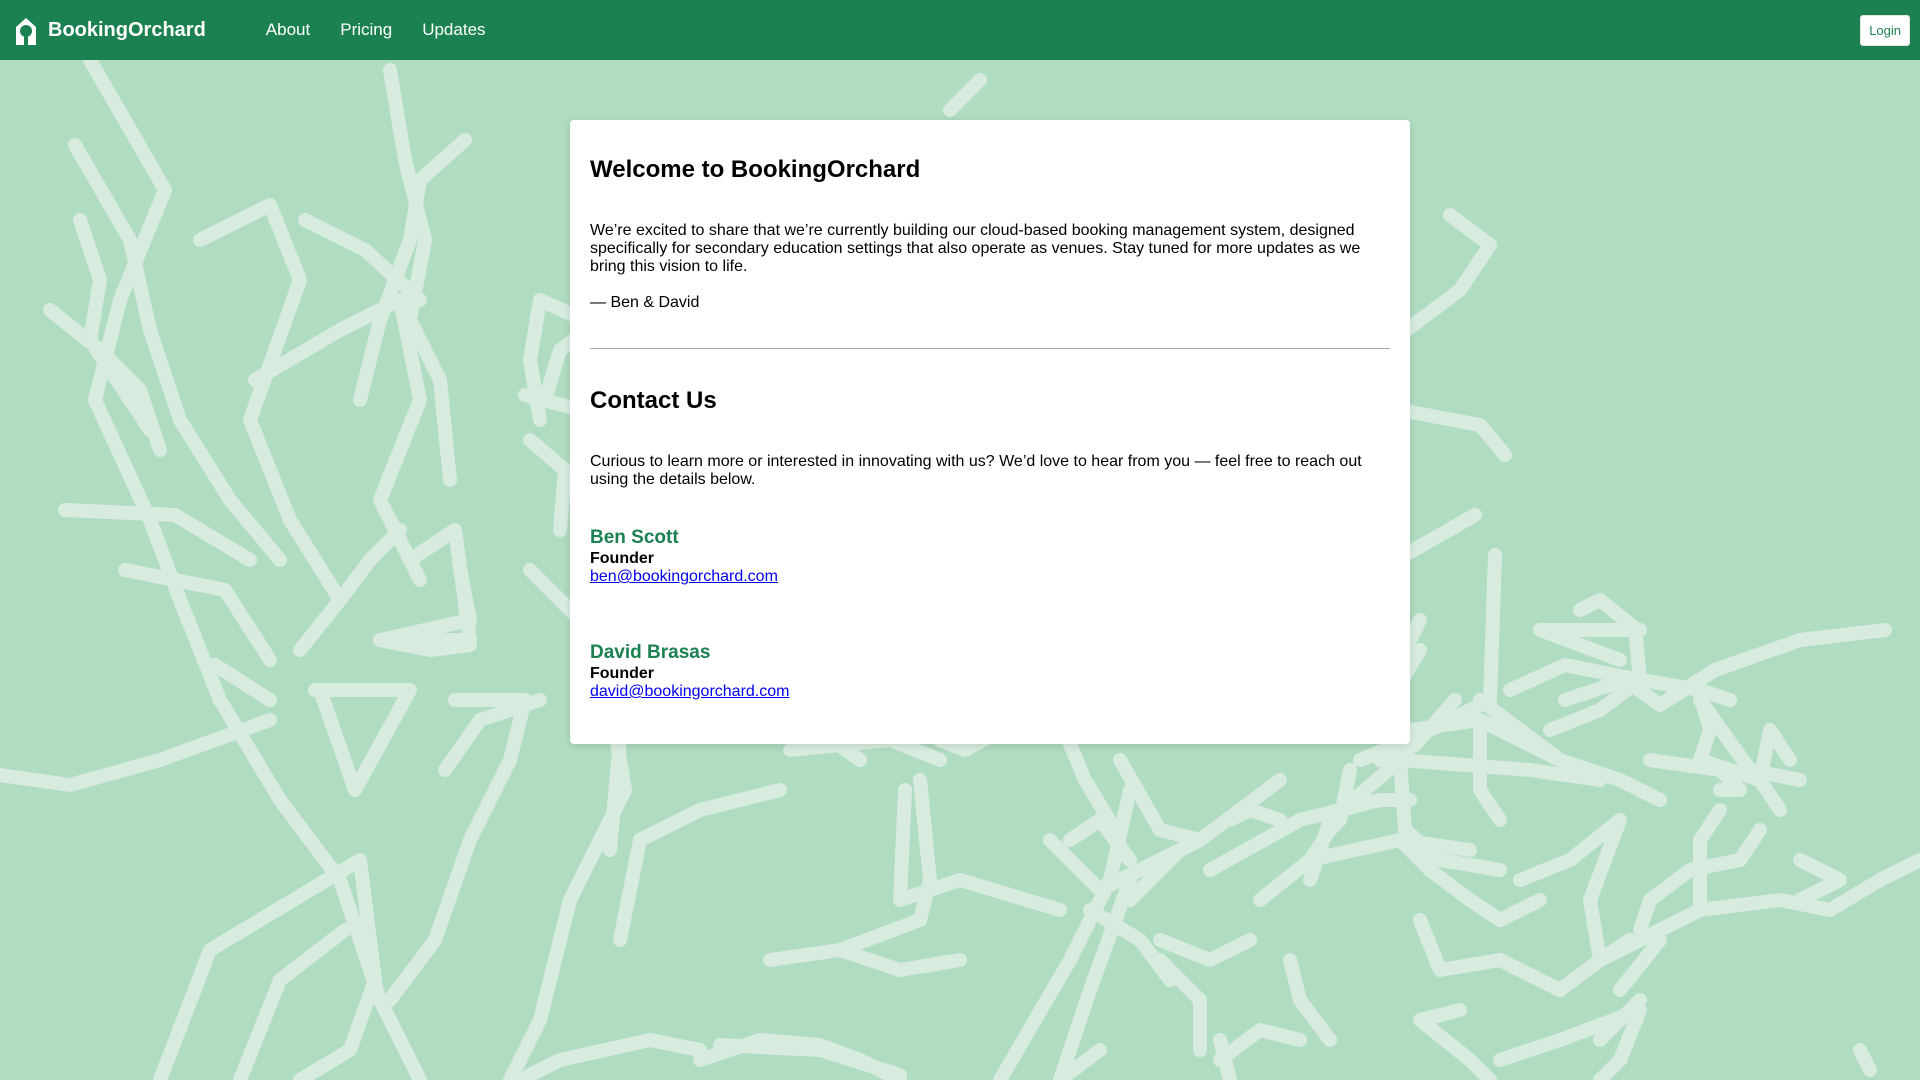  Describe the element at coordinates (288, 30) in the screenshot. I see `nav-link-about: About` at that location.